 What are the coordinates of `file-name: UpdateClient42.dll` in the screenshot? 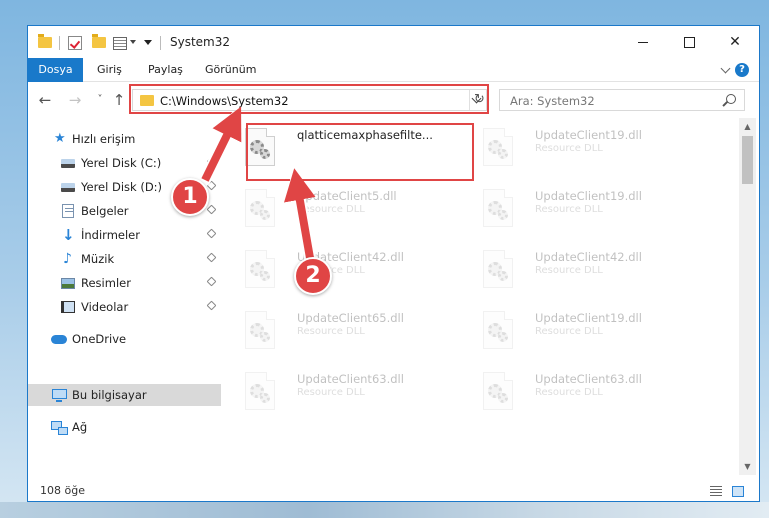 It's located at (588, 257).